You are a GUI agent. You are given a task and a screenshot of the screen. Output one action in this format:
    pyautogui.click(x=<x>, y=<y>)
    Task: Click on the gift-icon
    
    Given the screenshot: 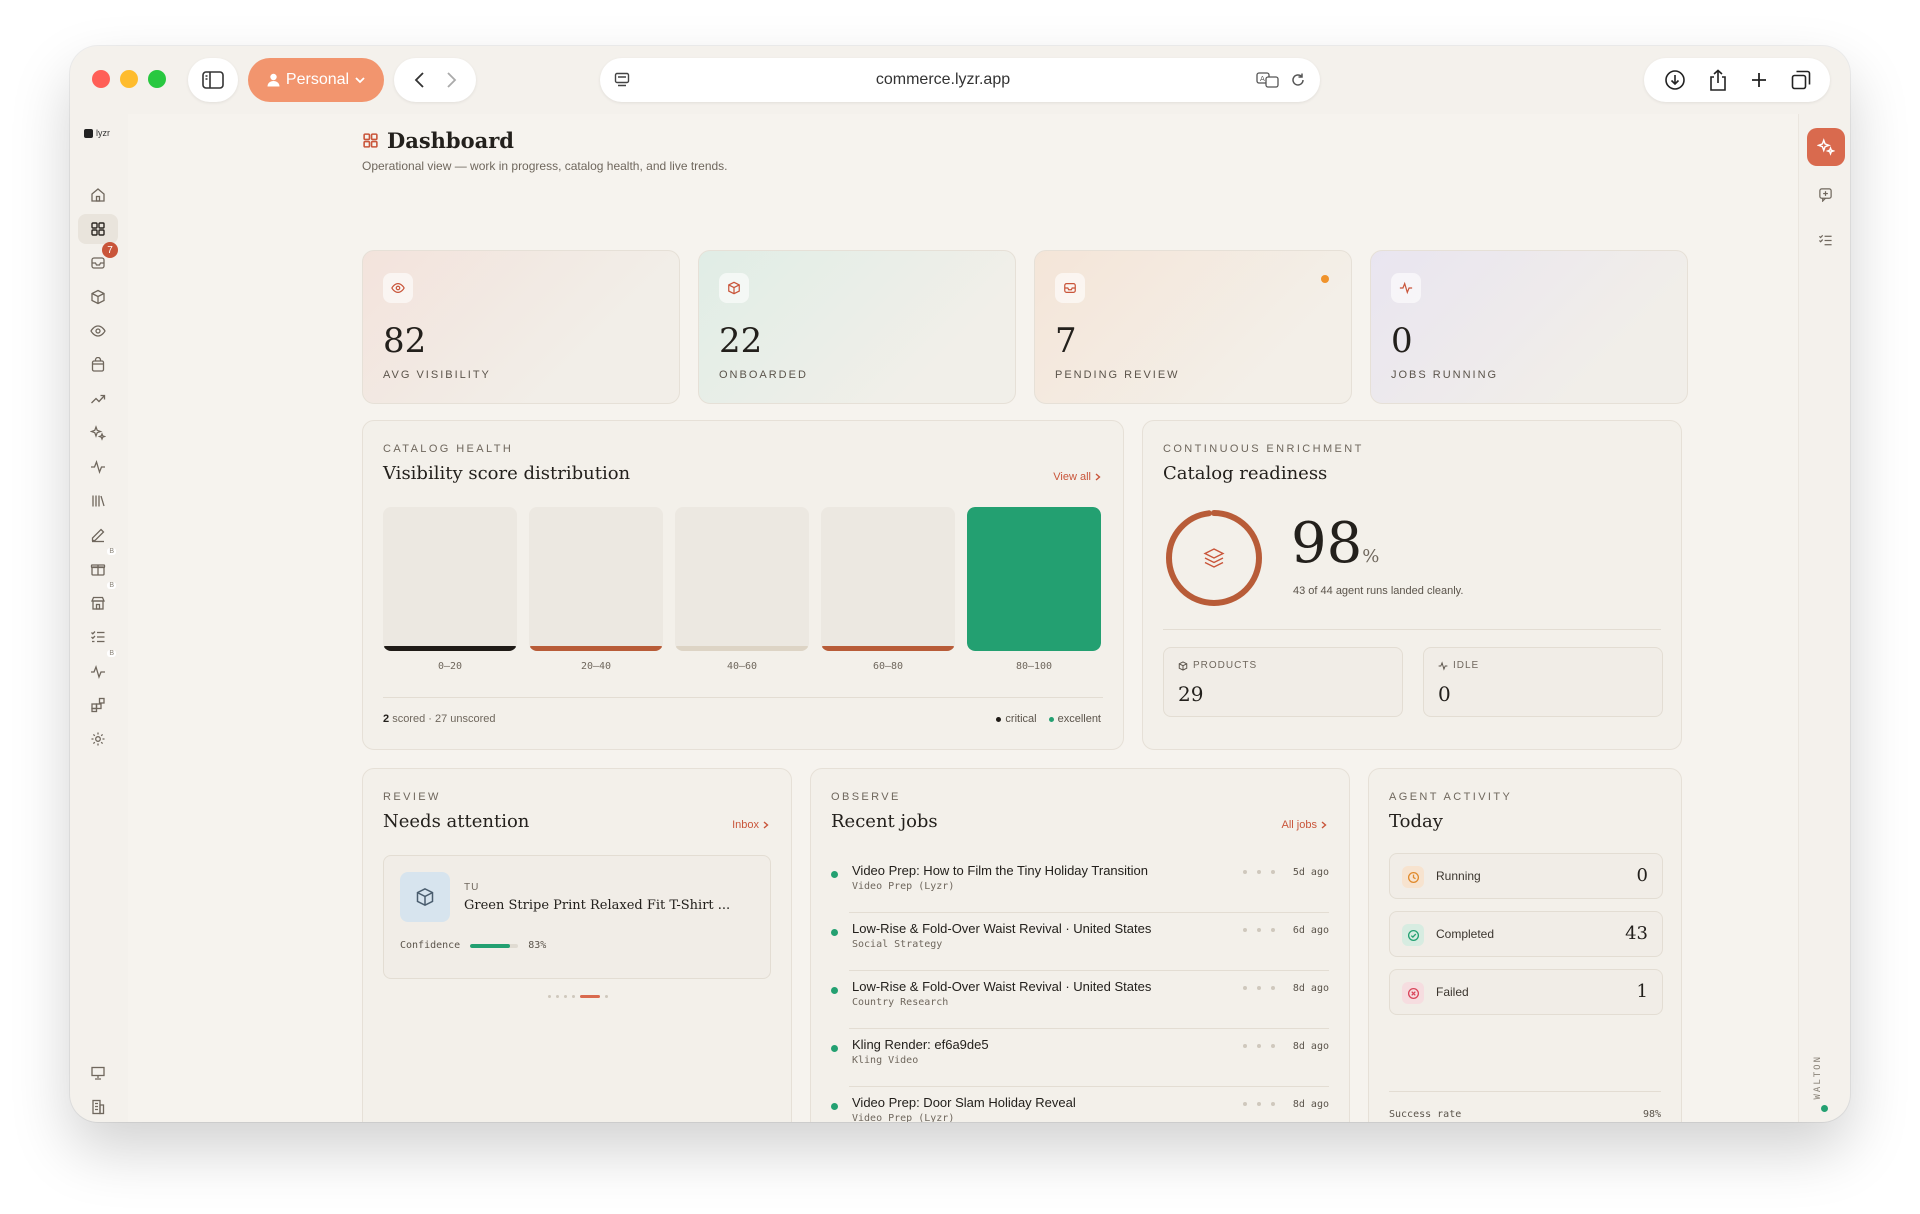 What is the action you would take?
    pyautogui.click(x=98, y=569)
    